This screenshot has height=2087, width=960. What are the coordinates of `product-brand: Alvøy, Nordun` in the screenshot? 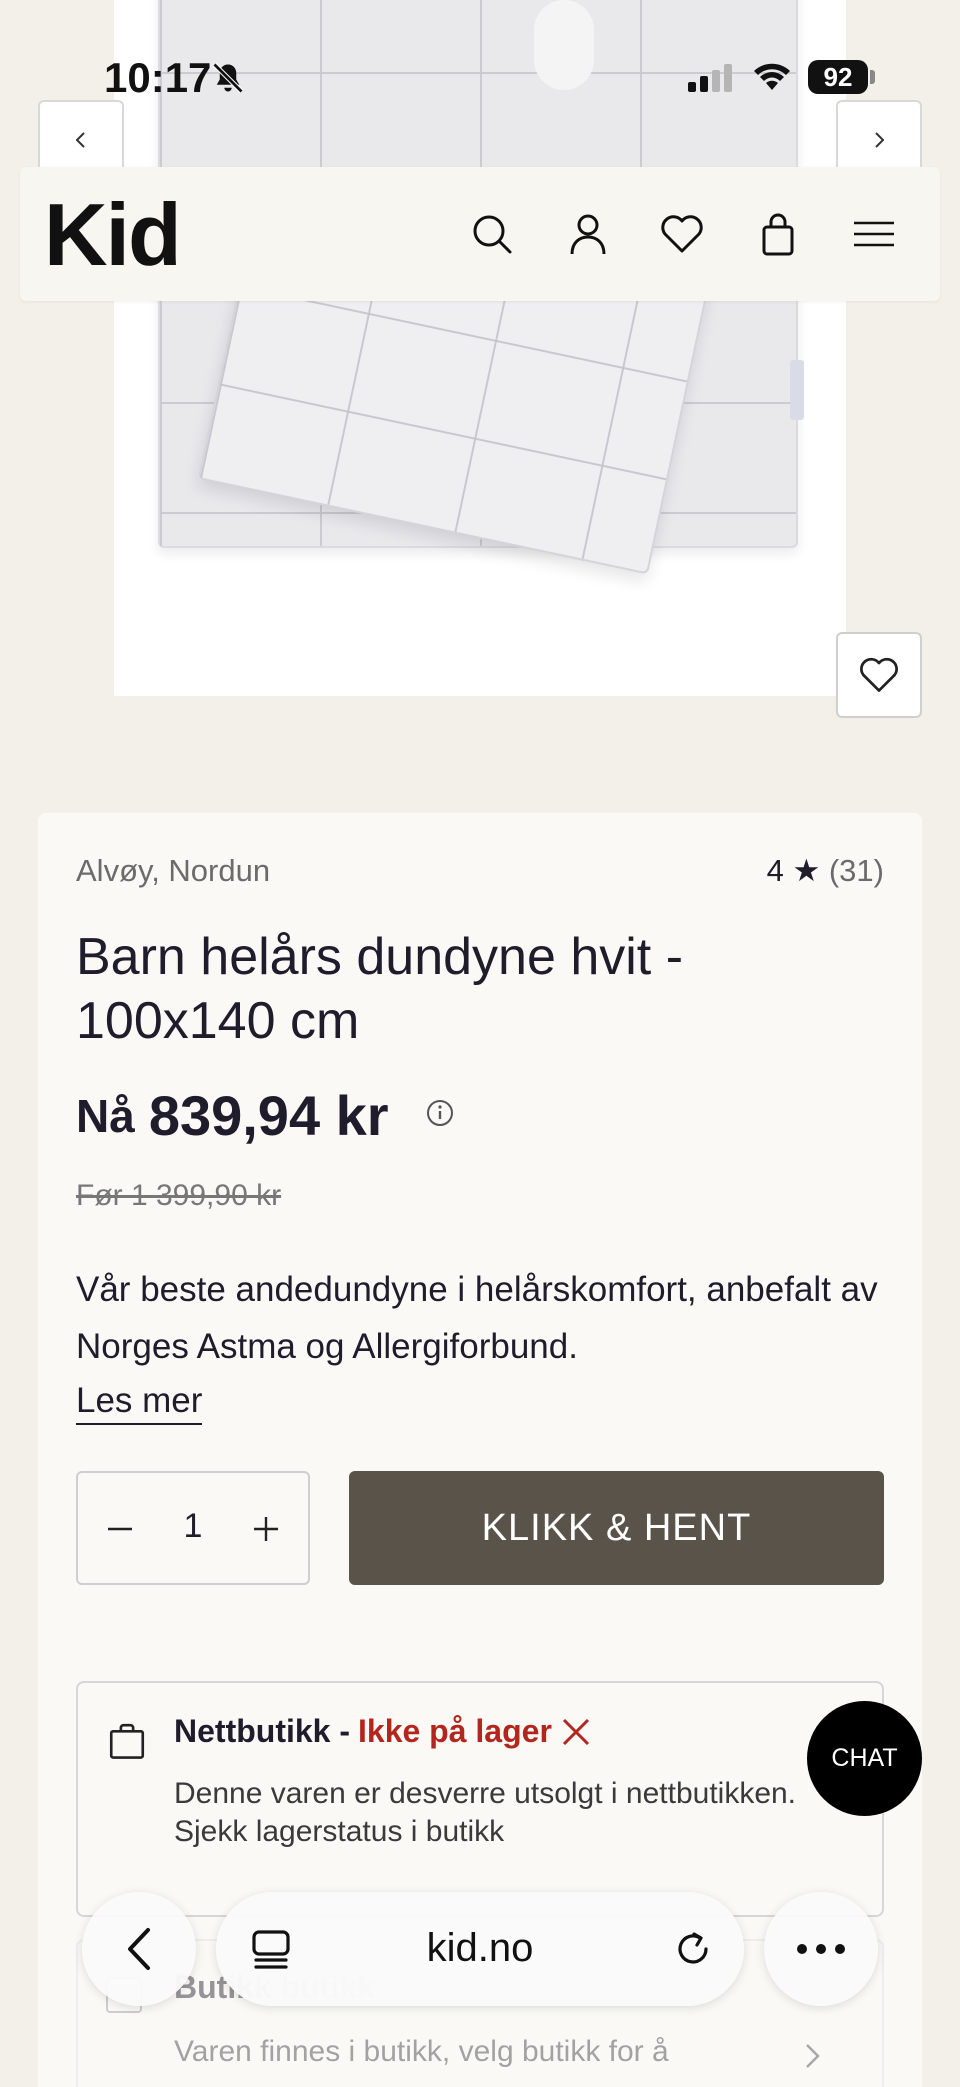 It's located at (173, 871).